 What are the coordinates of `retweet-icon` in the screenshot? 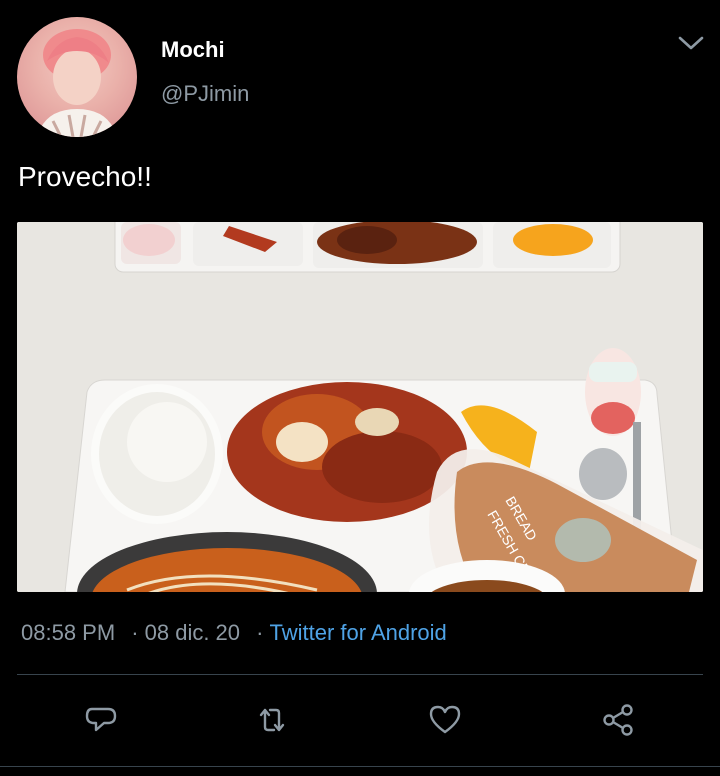 It's located at (272, 720).